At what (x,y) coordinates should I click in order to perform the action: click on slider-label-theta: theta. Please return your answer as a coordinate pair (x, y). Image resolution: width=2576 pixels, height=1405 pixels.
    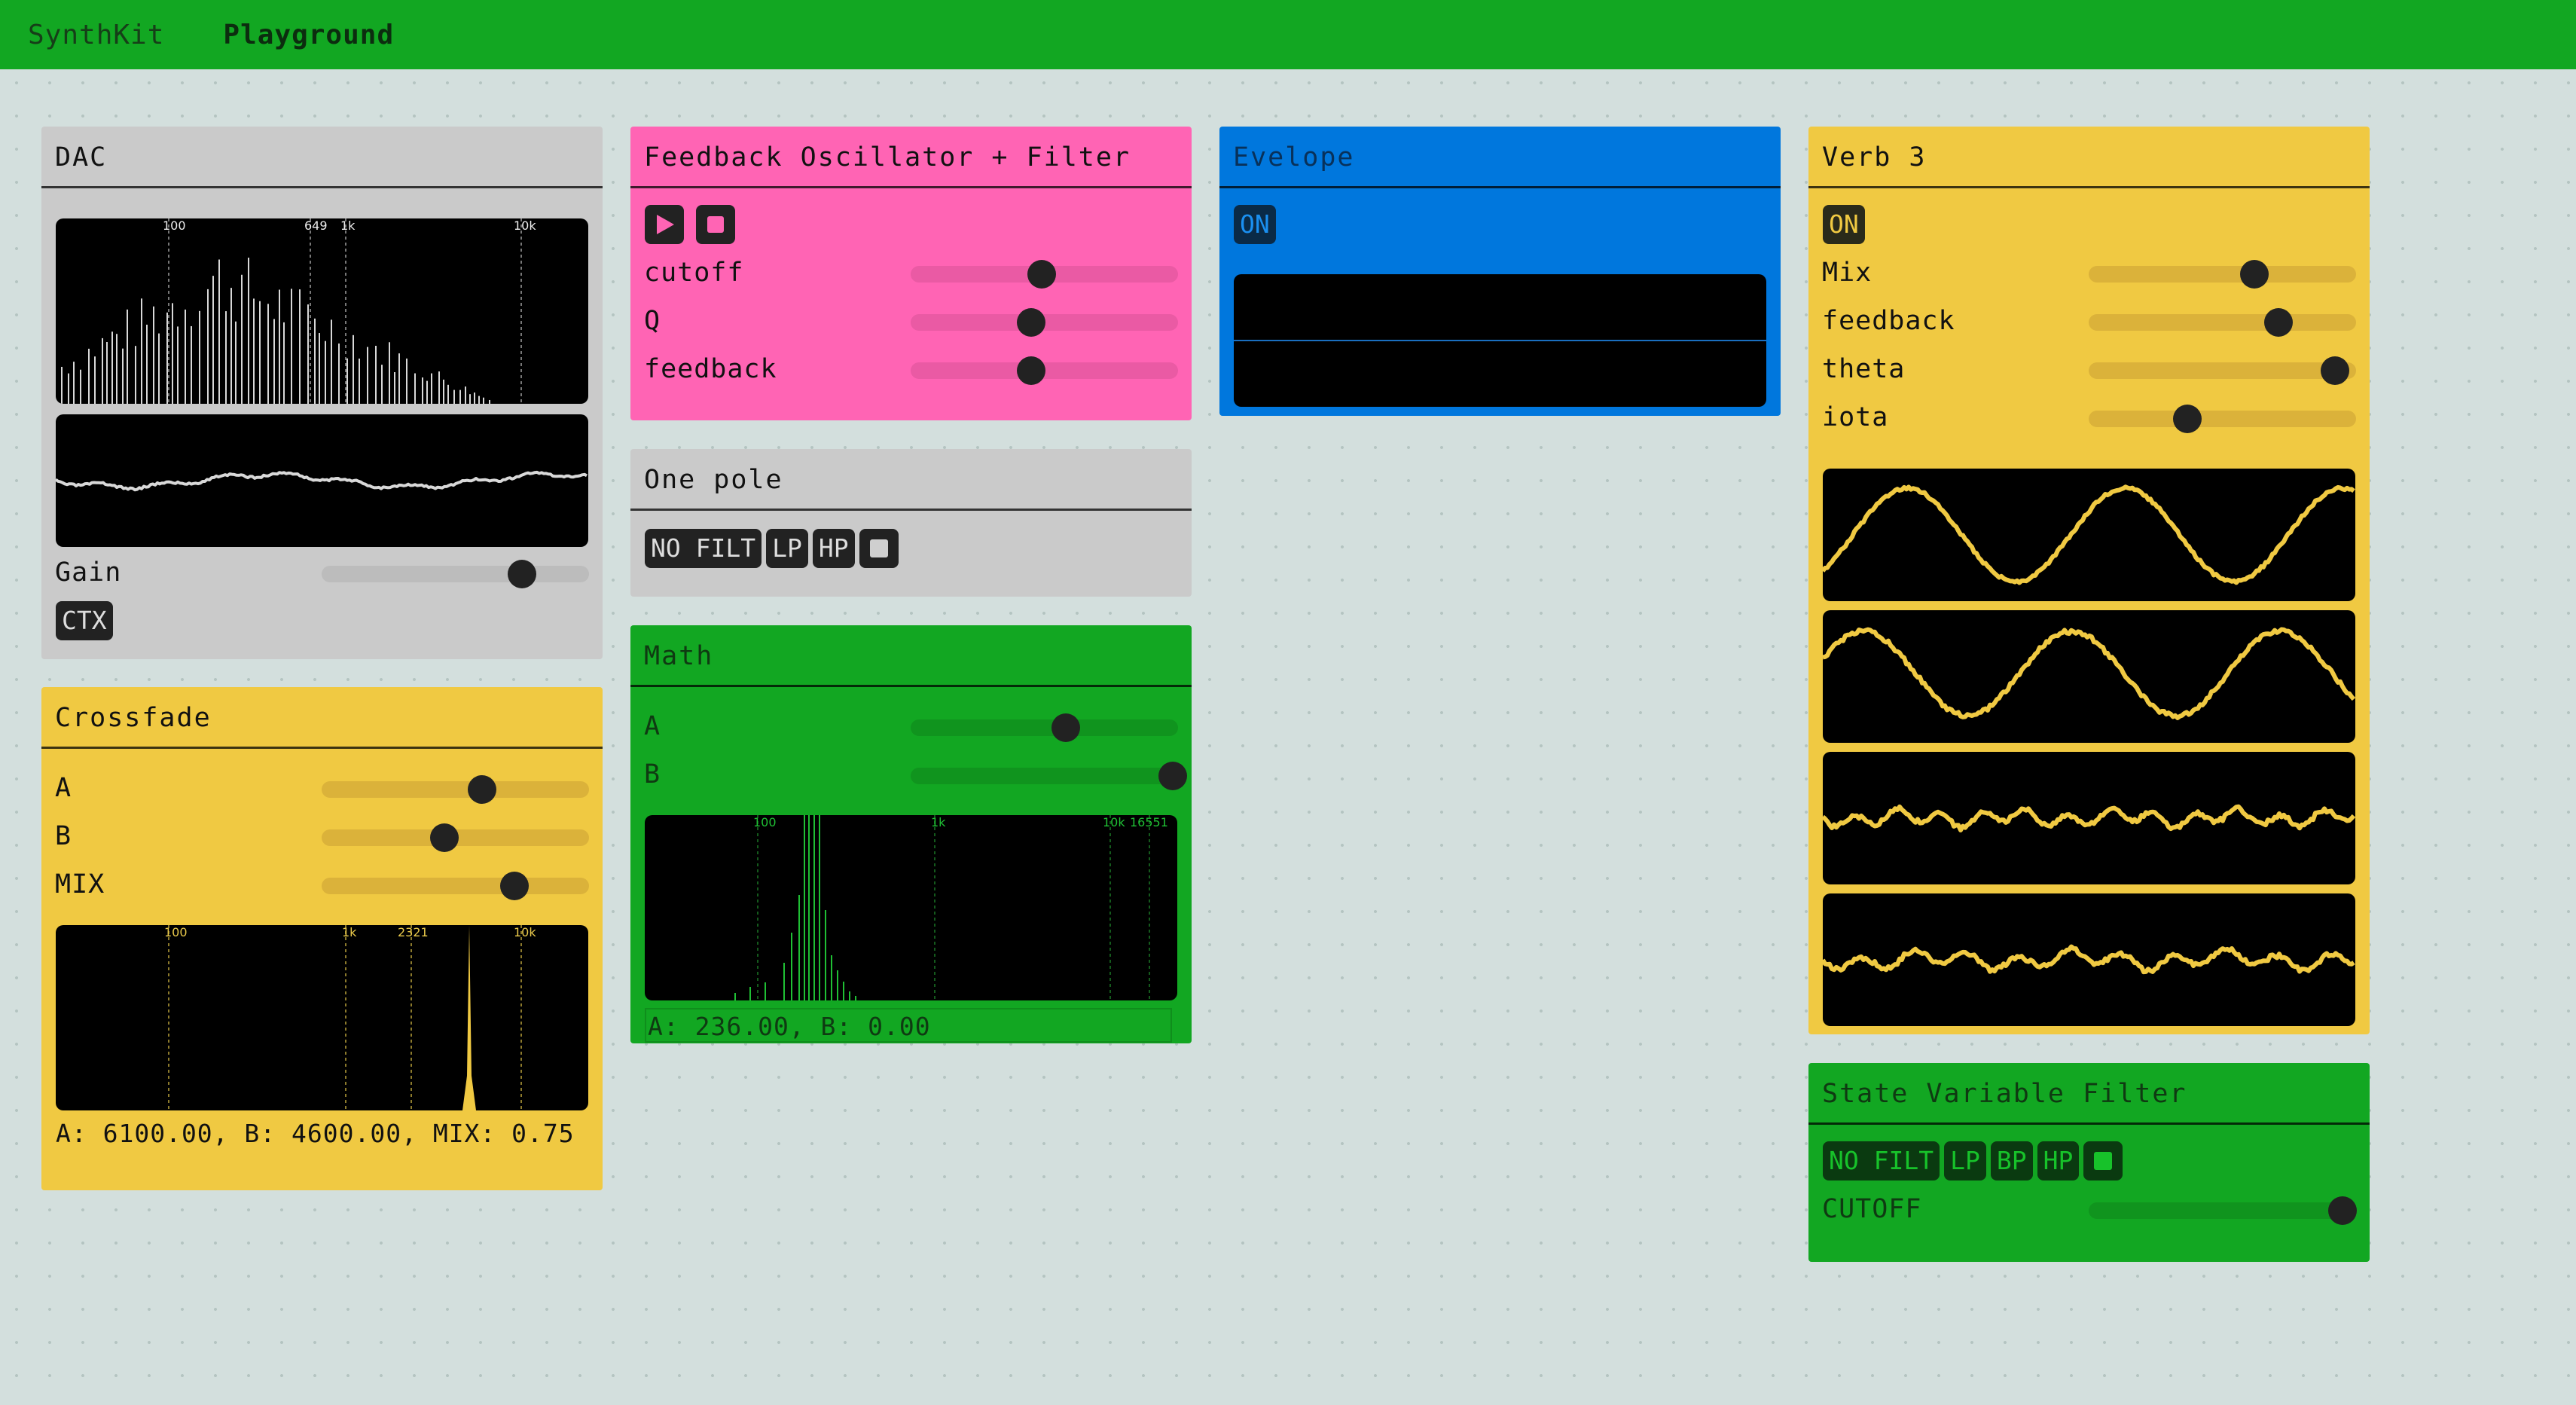
    Looking at the image, I should click on (1864, 369).